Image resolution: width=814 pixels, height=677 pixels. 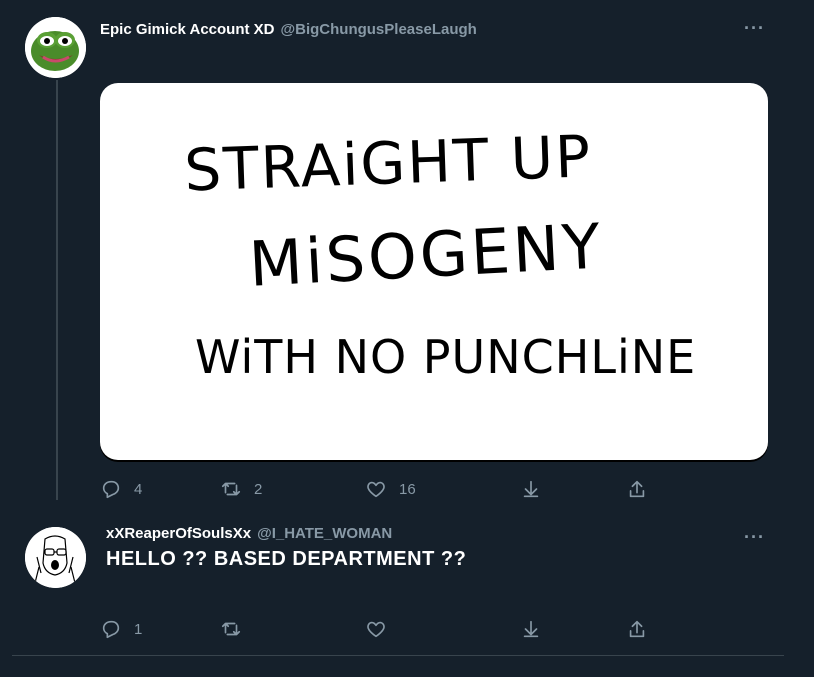 I want to click on tweet-divider, so click(x=398, y=655).